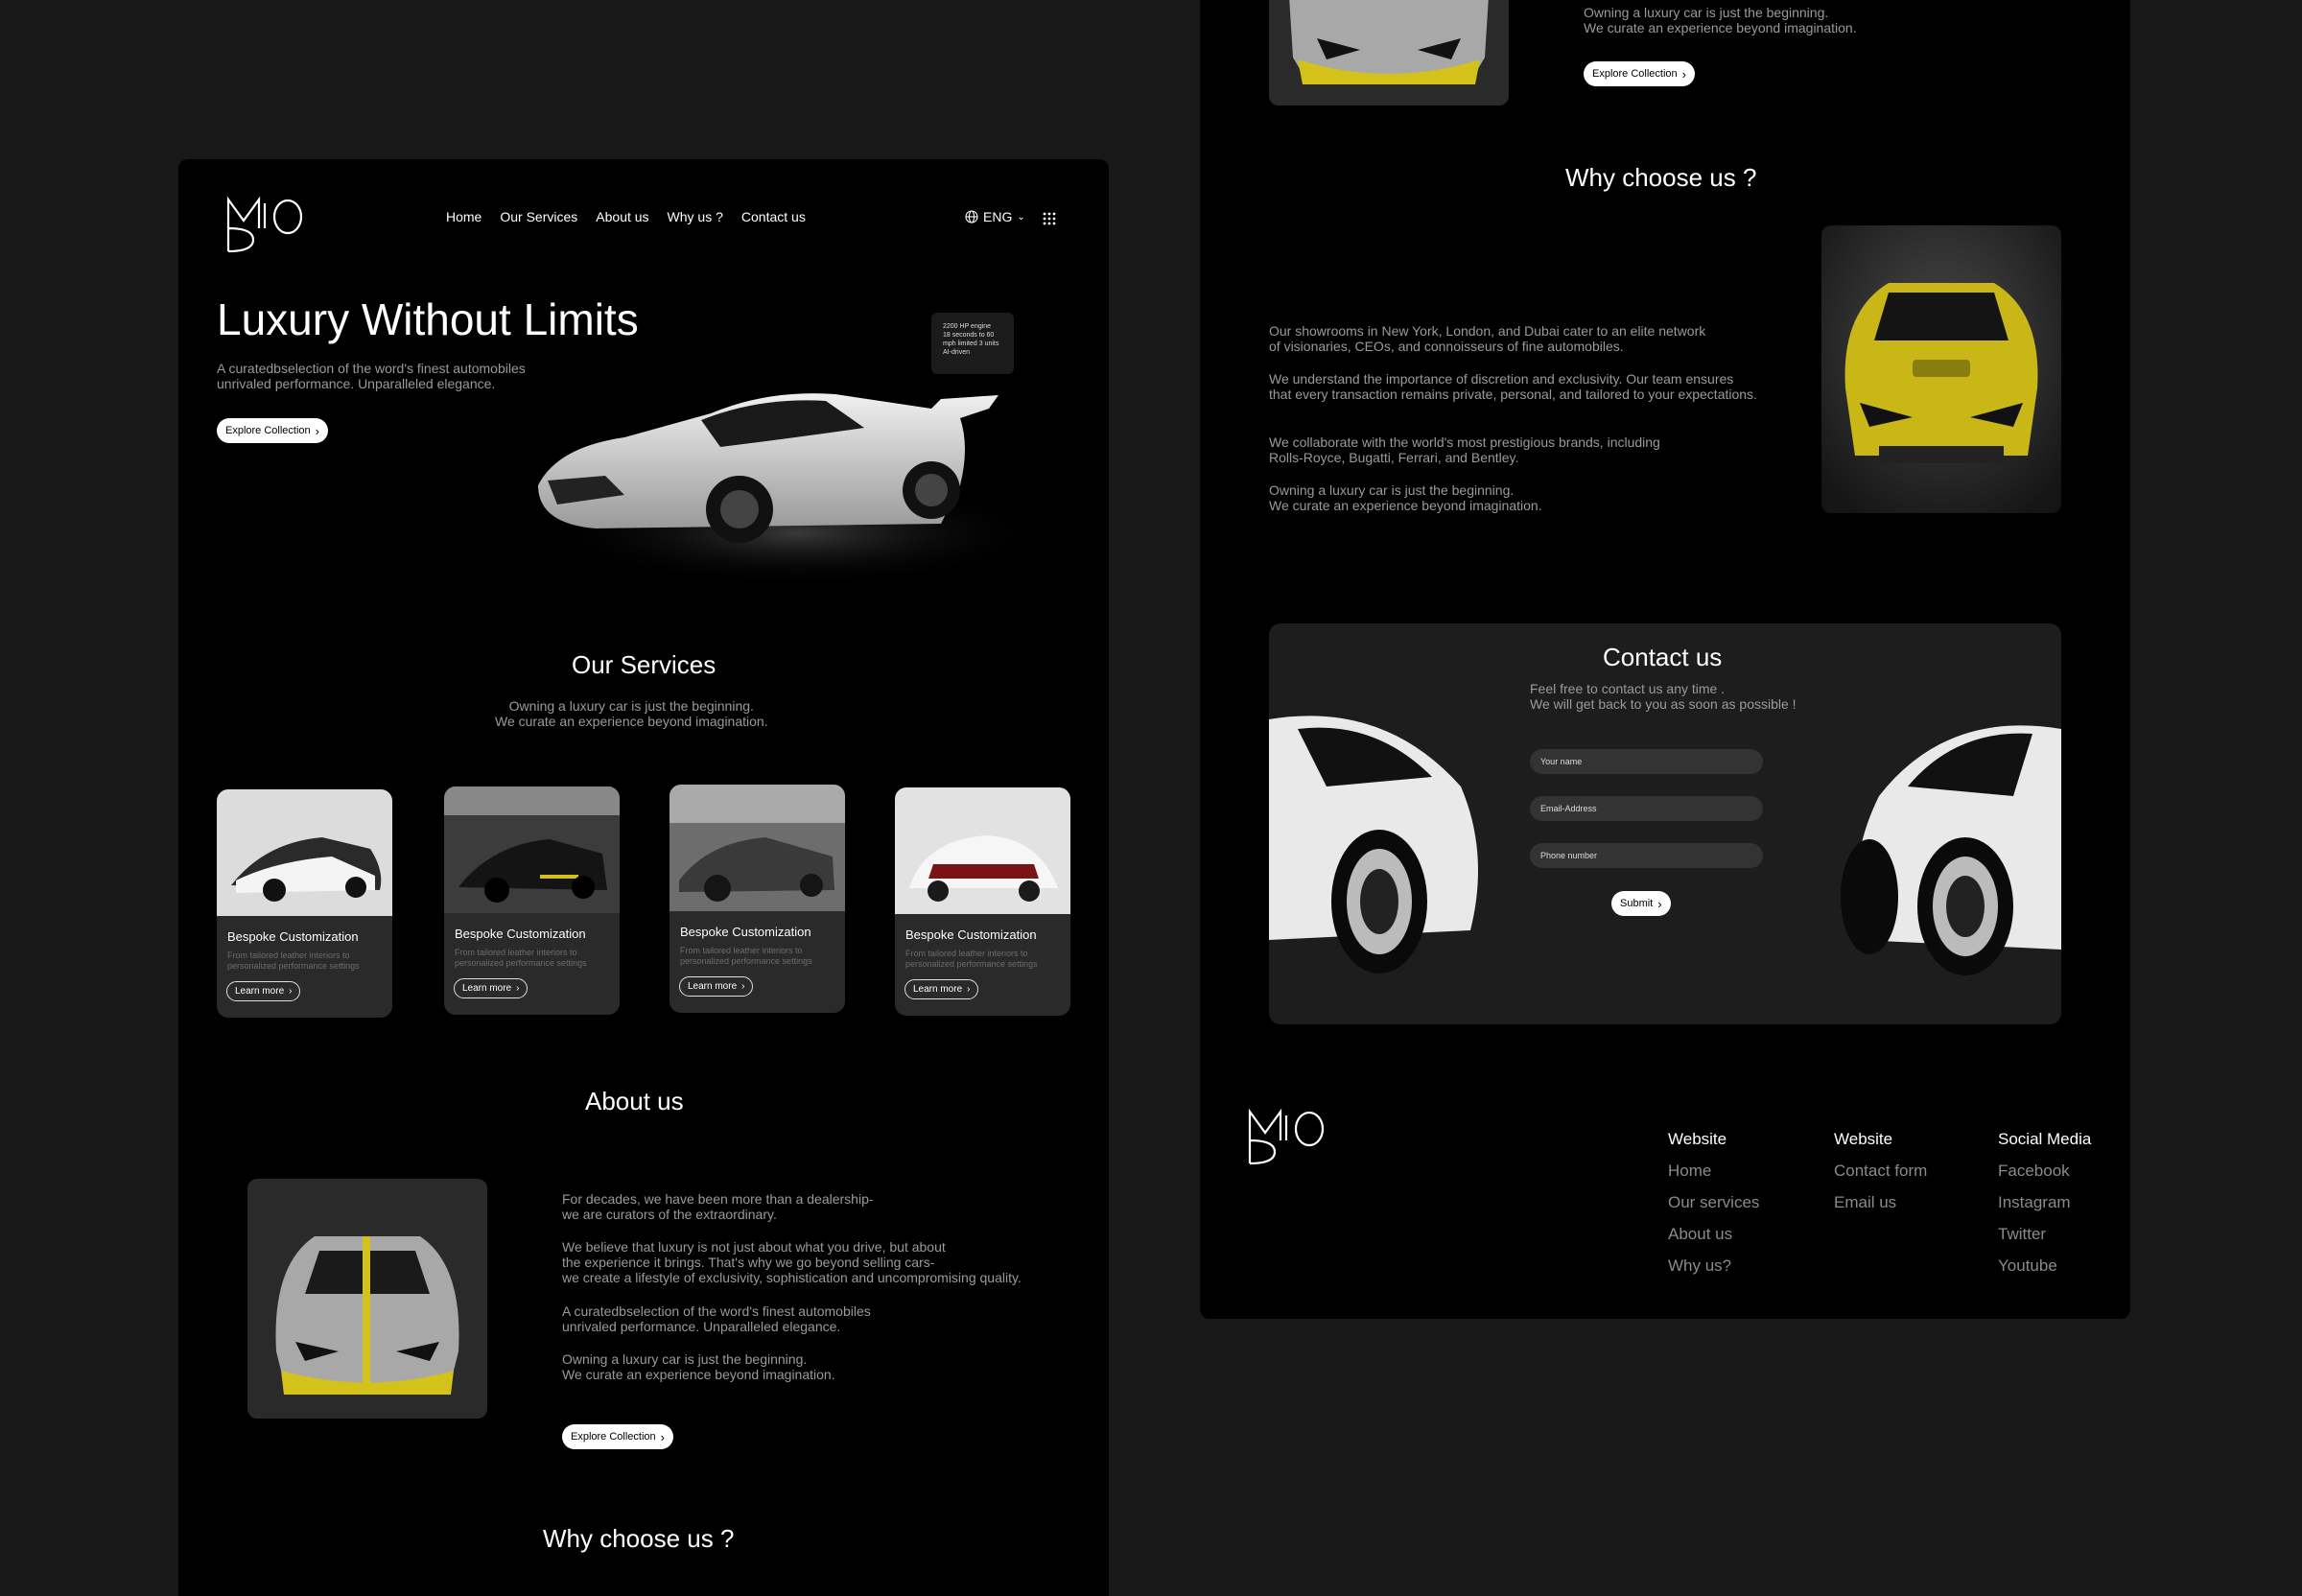 The image size is (2302, 1596). I want to click on why-title: Why choose us ?, so click(1661, 177).